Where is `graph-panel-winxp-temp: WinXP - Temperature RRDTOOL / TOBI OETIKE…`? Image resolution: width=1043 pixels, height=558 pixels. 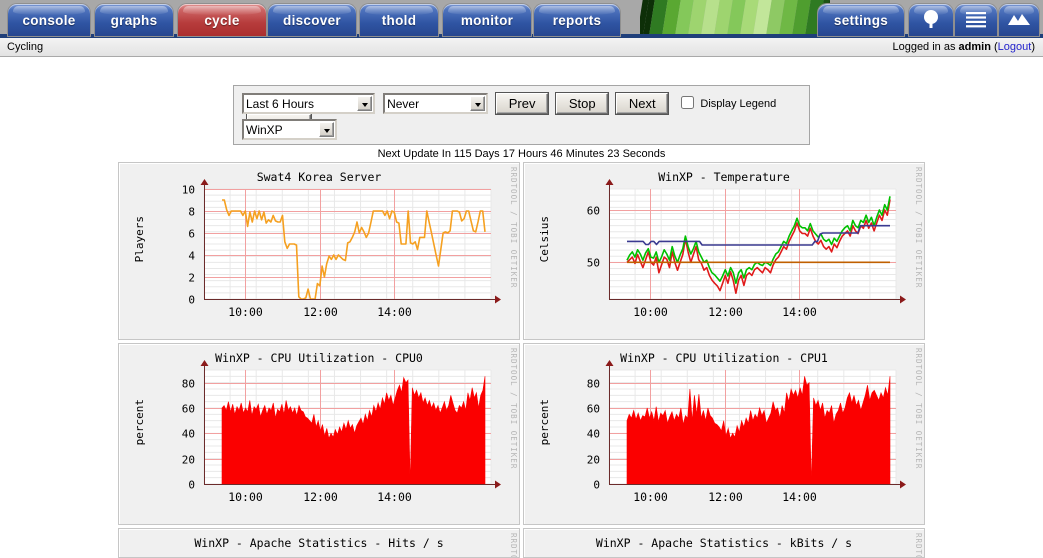
graph-panel-winxp-temp: WinXP - Temperature RRDTOOL / TOBI OETIKE… is located at coordinates (724, 251).